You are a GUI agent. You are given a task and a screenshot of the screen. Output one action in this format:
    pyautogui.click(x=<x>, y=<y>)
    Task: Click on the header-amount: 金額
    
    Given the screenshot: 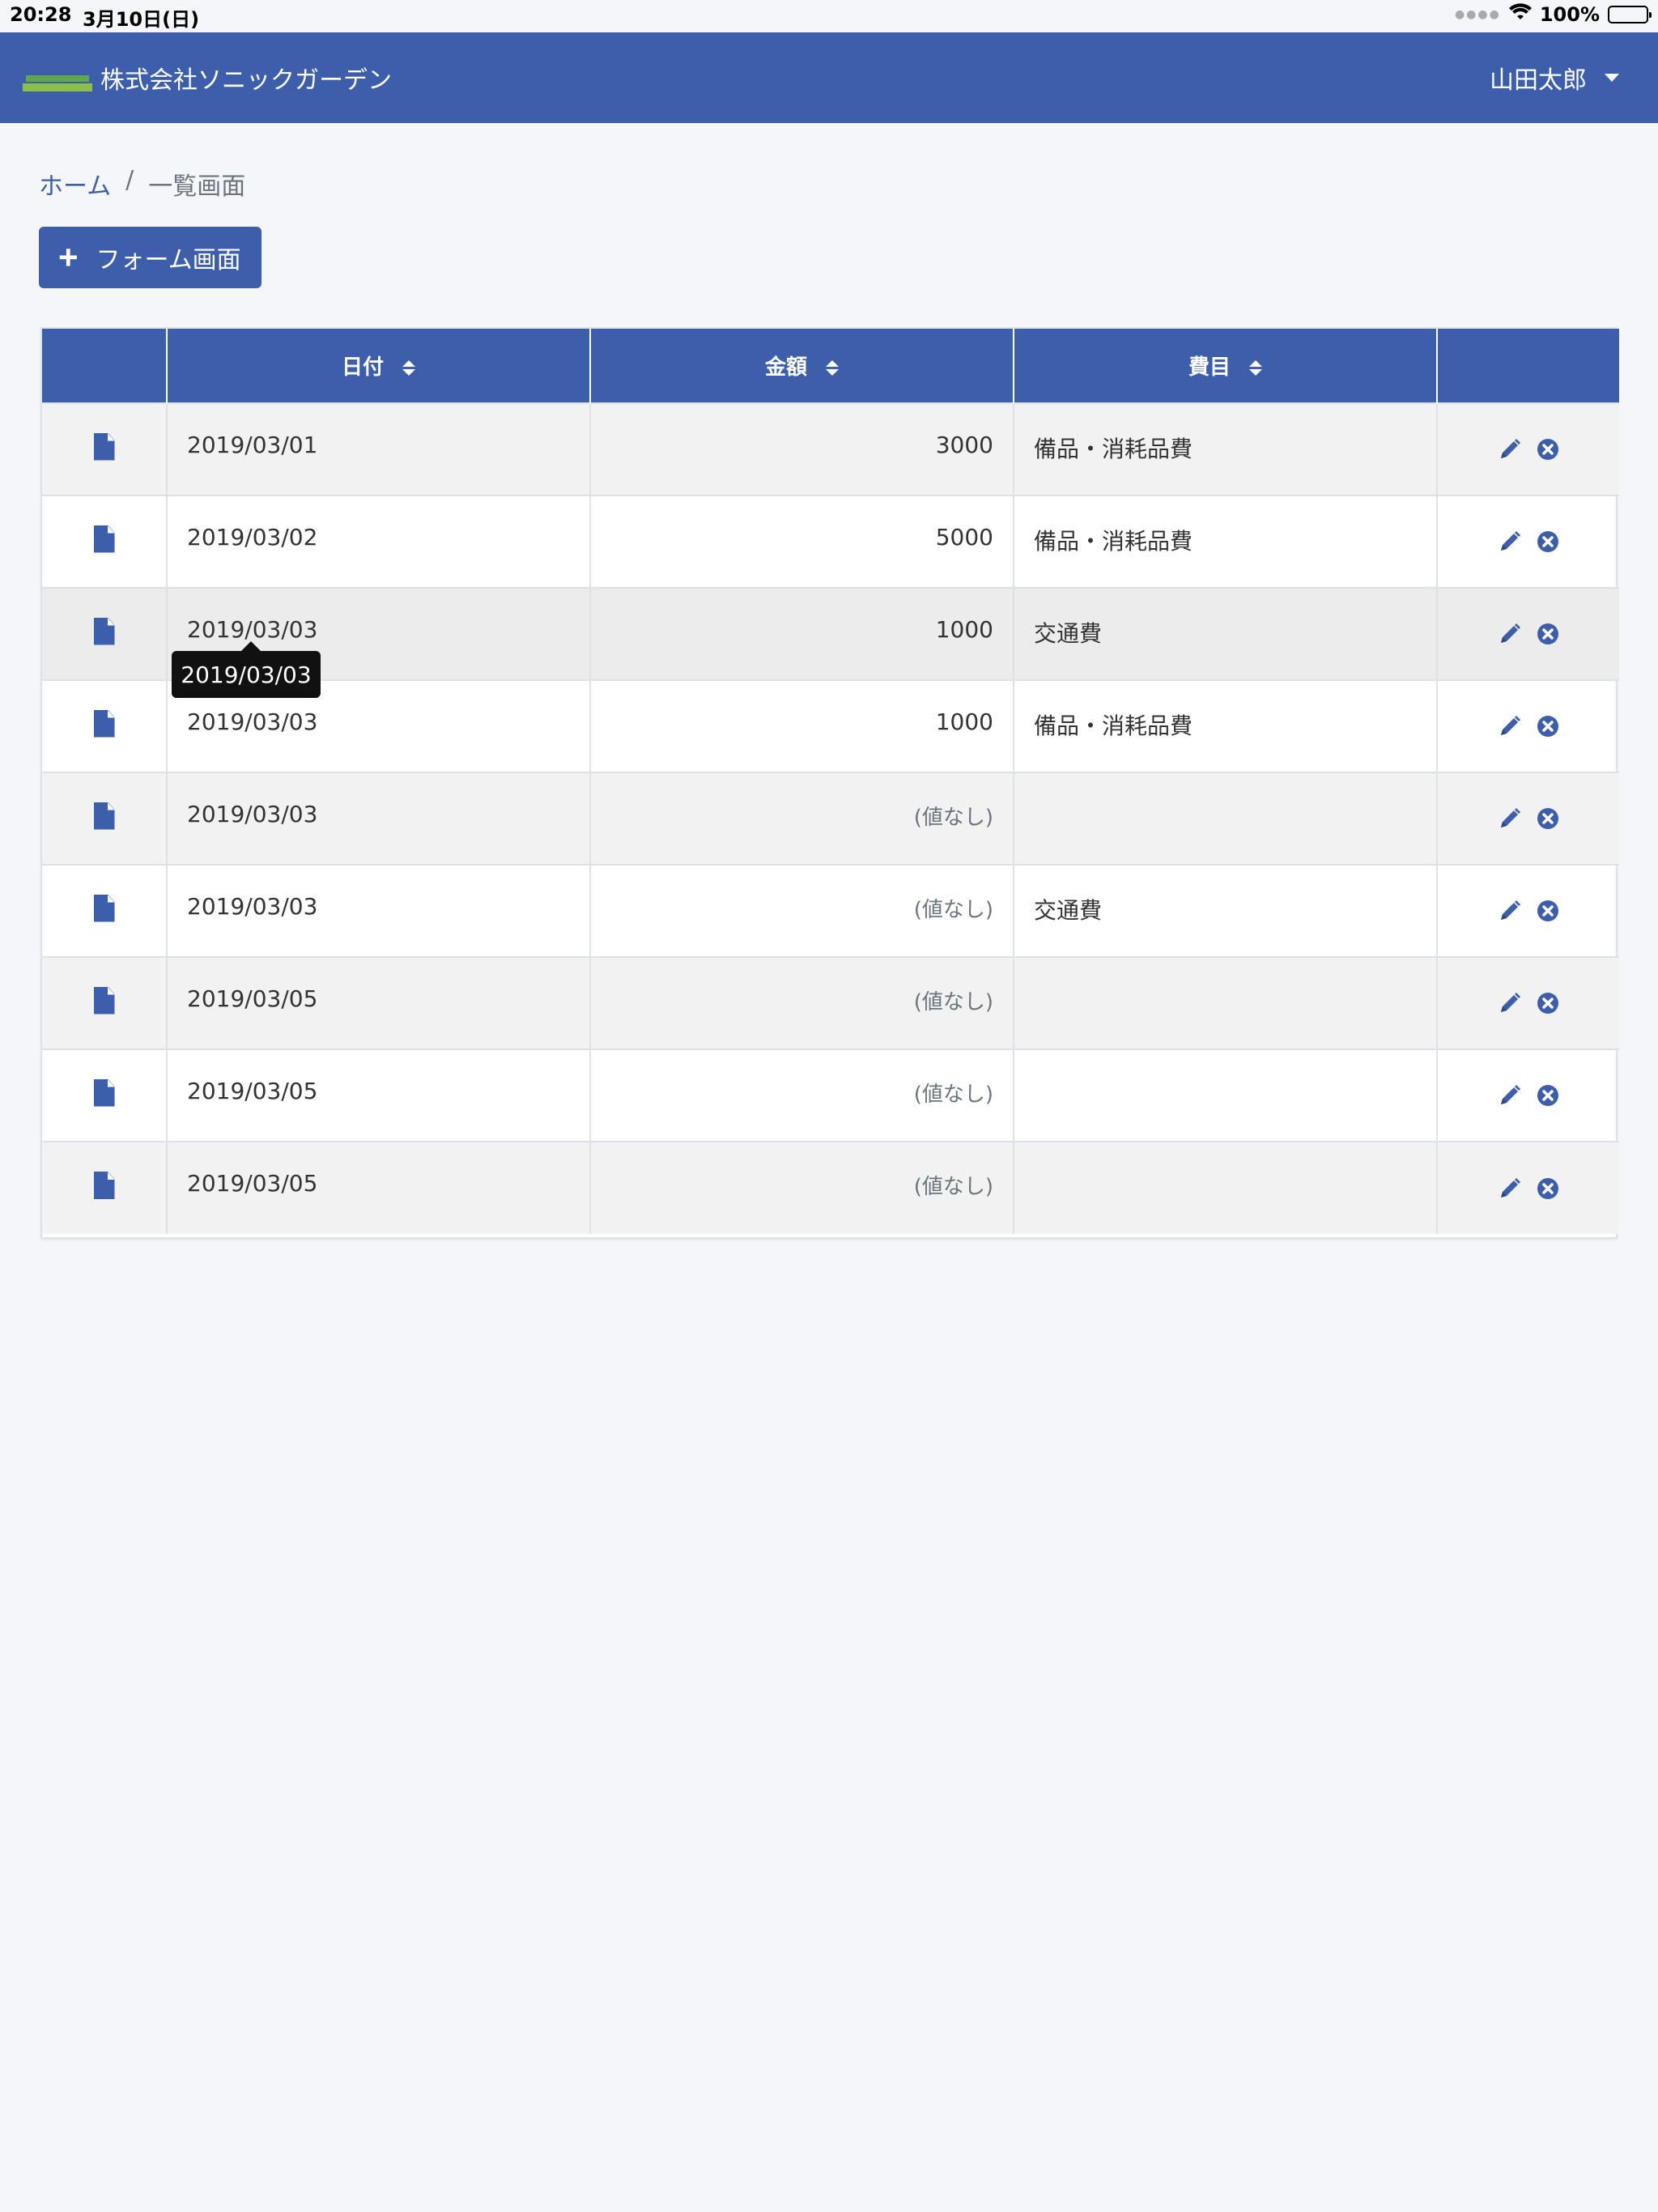 What is the action you would take?
    pyautogui.click(x=801, y=366)
    